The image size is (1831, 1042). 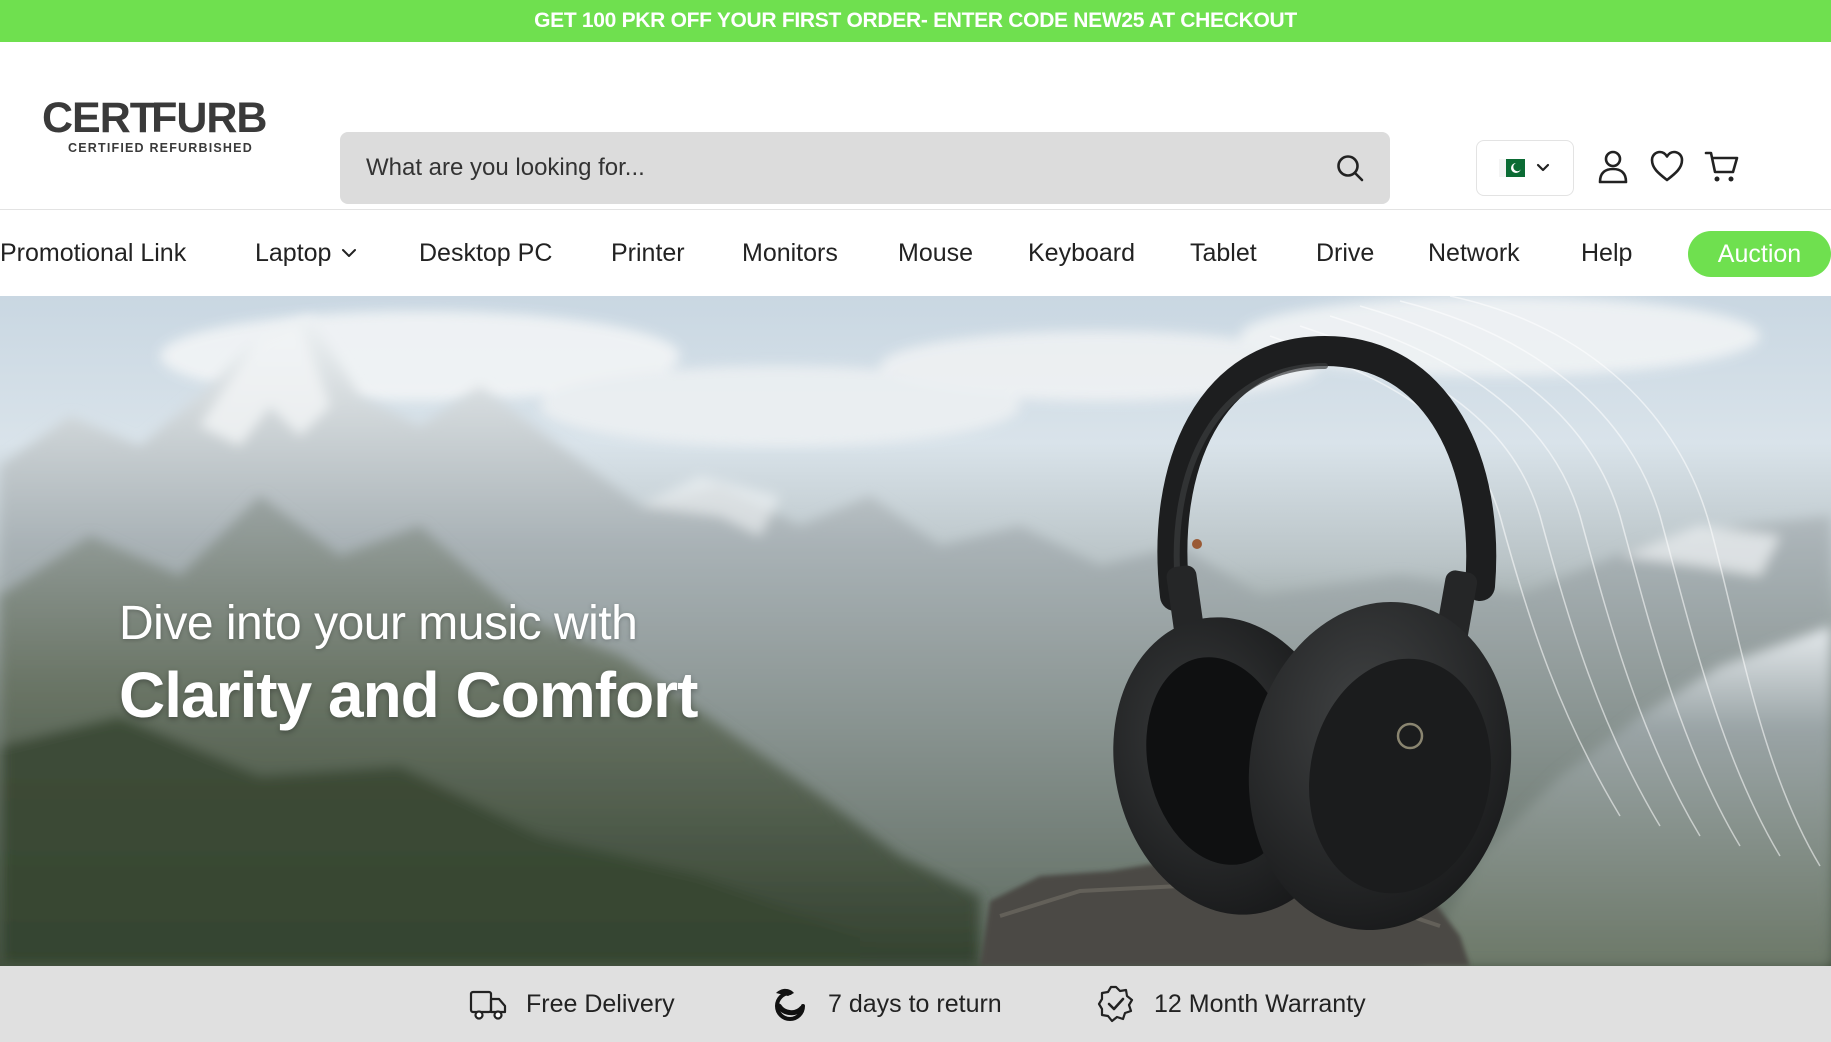 What do you see at coordinates (408, 695) in the screenshot?
I see `hero-title: Clarity and Comfort` at bounding box center [408, 695].